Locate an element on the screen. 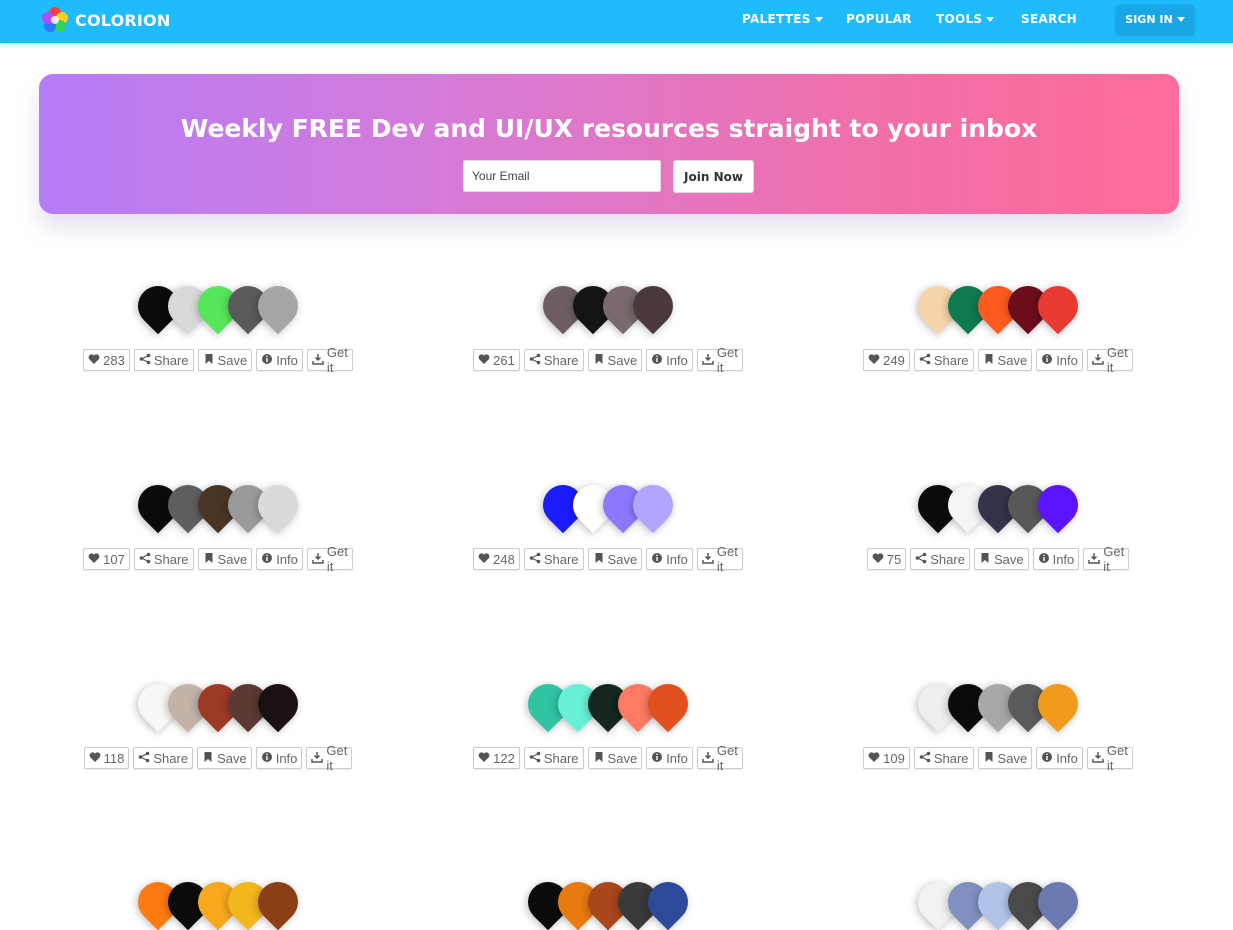 This screenshot has width=1233, height=930. nav-search-link: SEARCH is located at coordinates (1049, 19).